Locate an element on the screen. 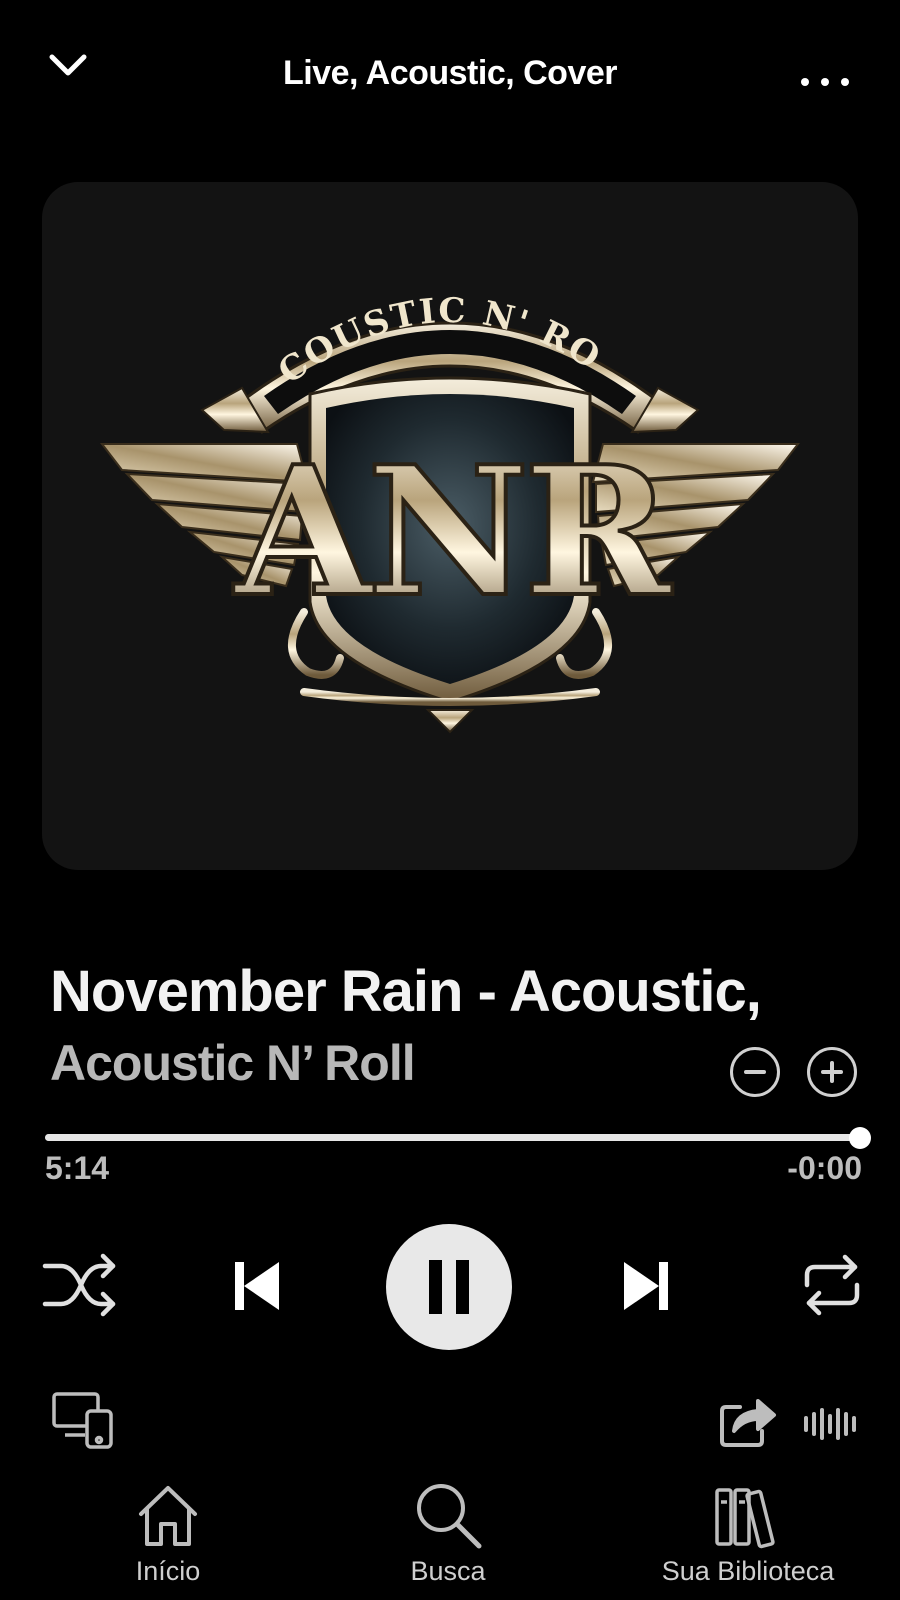  shuffle-button is located at coordinates (80, 1285).